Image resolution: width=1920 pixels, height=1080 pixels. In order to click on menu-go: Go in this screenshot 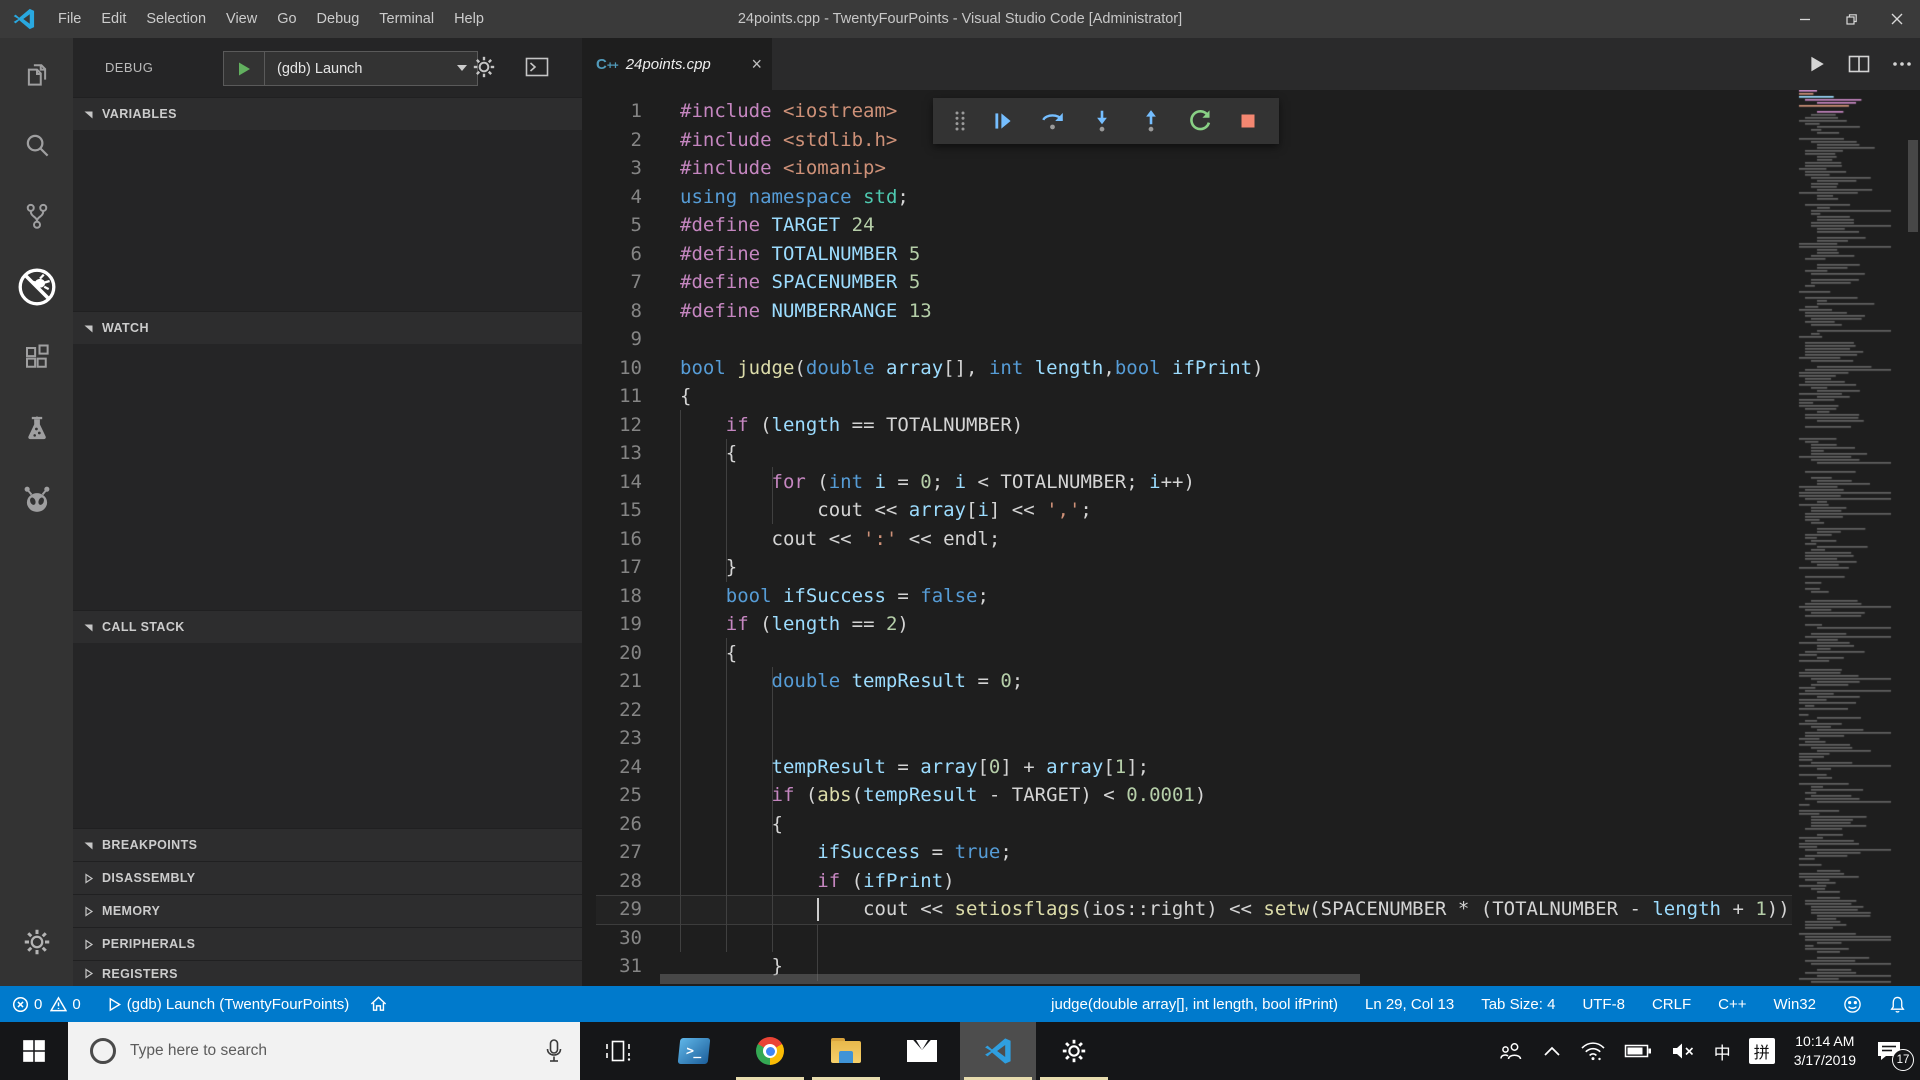, I will do `click(286, 19)`.